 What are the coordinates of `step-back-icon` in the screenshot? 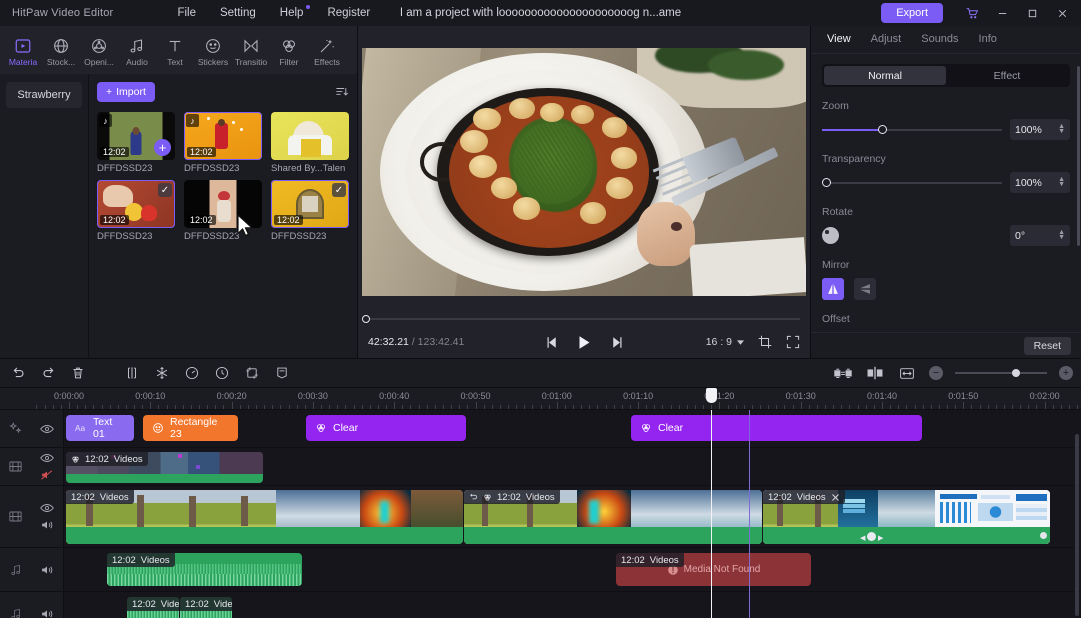 It's located at (553, 342).